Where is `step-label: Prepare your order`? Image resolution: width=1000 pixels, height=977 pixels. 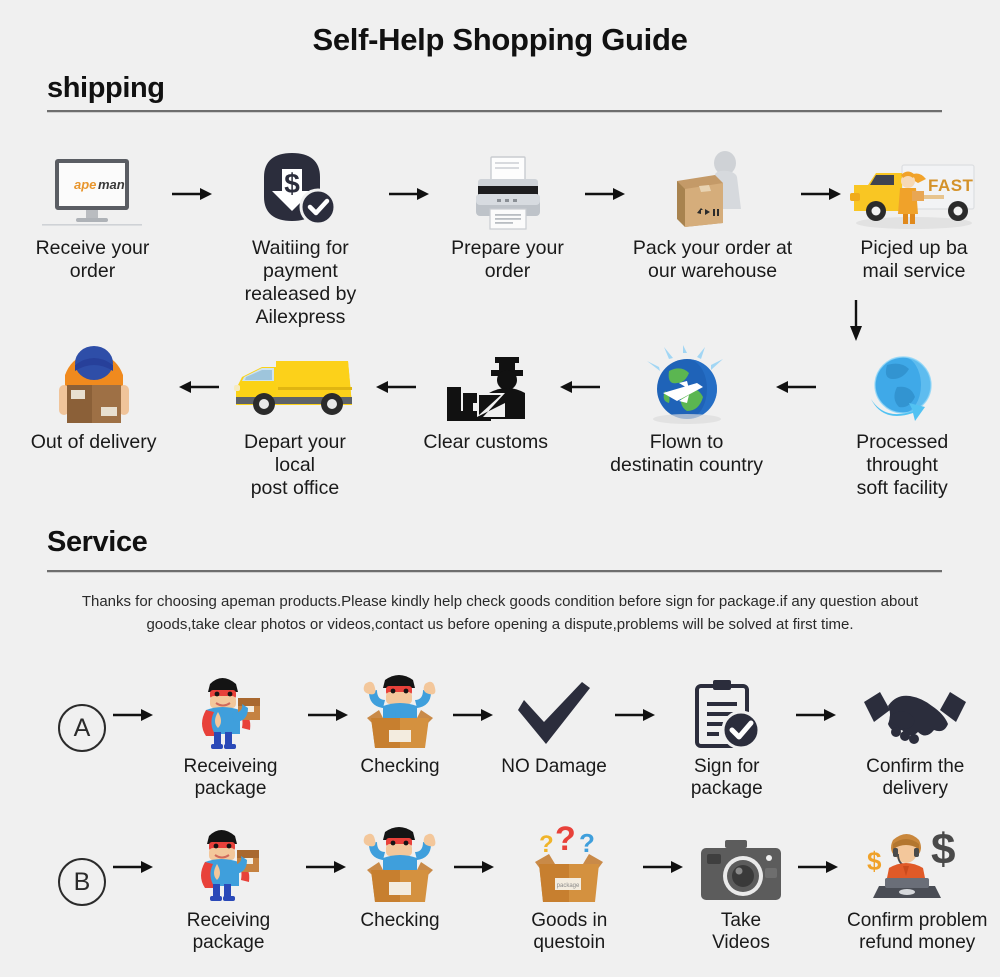
step-label: Prepare your order is located at coordinates (507, 259).